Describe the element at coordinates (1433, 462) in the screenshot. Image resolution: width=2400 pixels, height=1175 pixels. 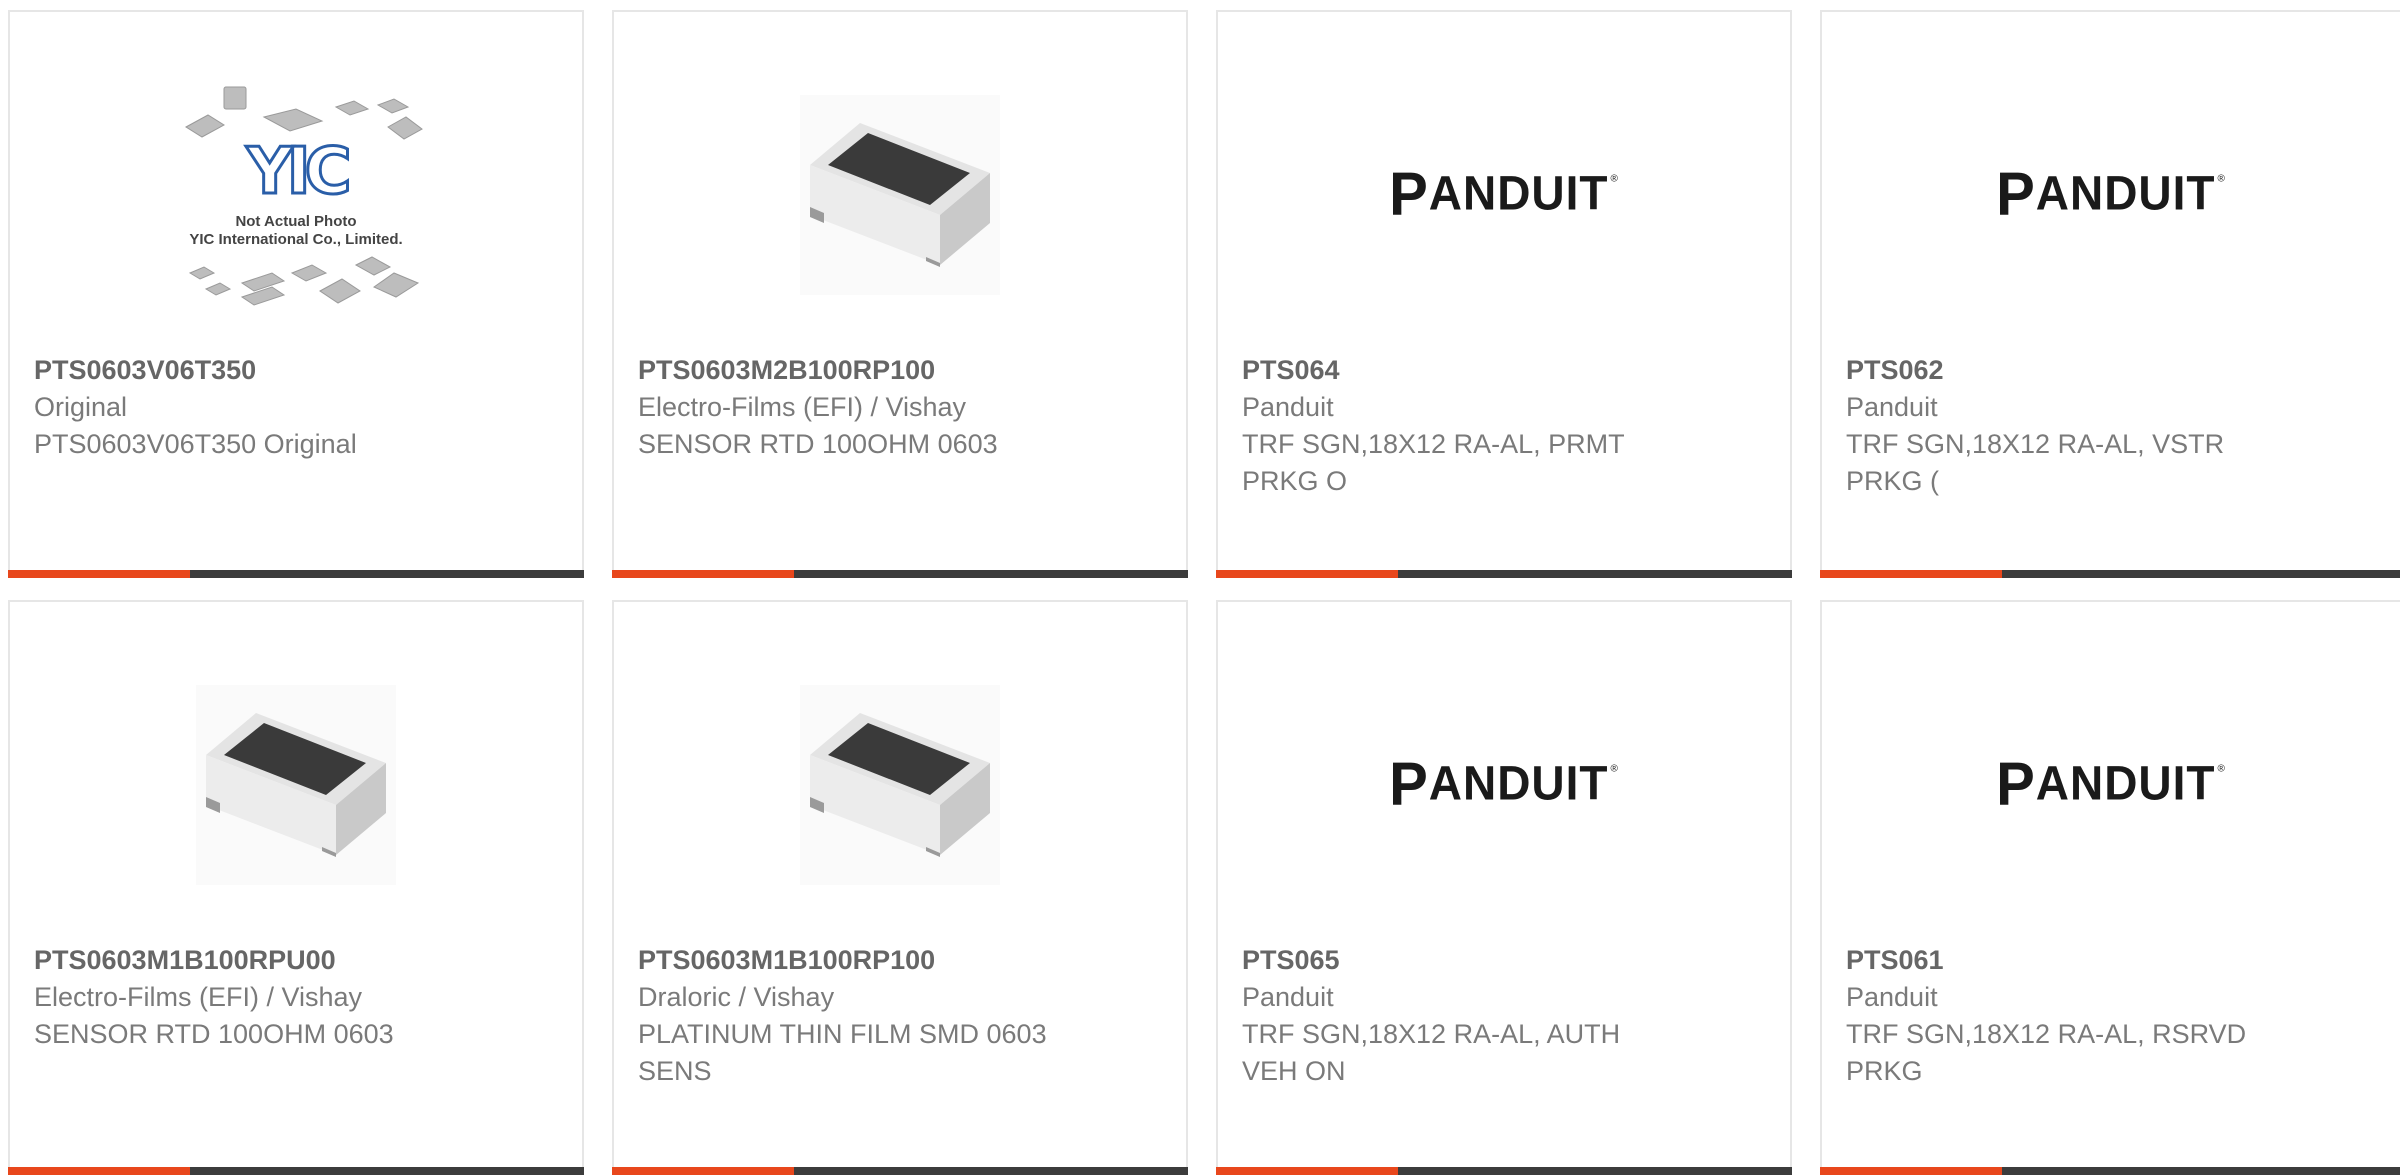
I see `description: TRF SGN,18X12 RA-AL, PRMT PRKG O` at that location.